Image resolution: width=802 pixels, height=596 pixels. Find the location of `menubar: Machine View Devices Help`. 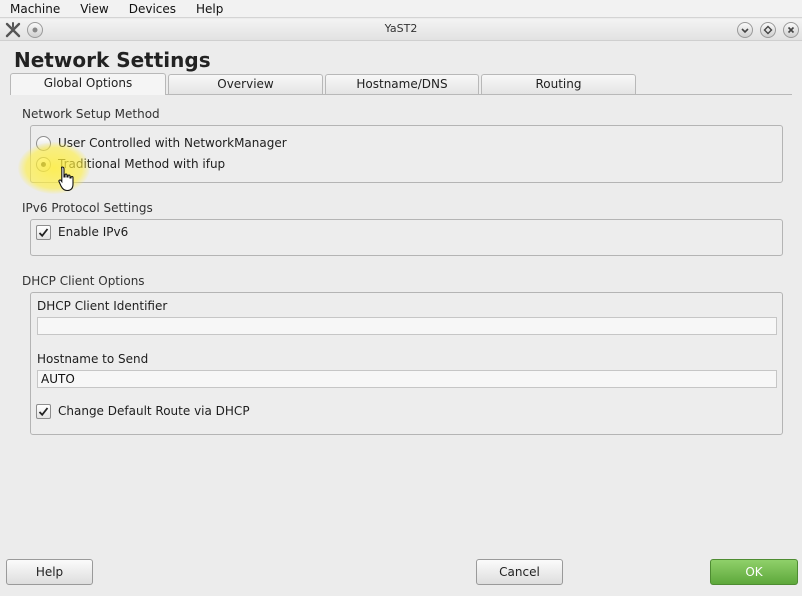

menubar: Machine View Devices Help is located at coordinates (401, 9).